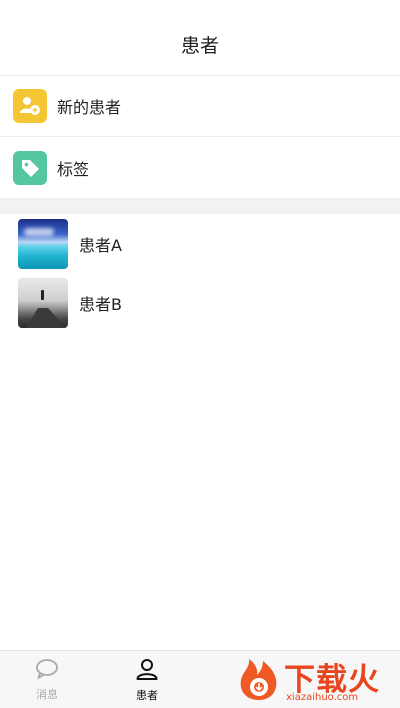 The image size is (400, 708). I want to click on menu-item-label: 新的患者, so click(89, 107).